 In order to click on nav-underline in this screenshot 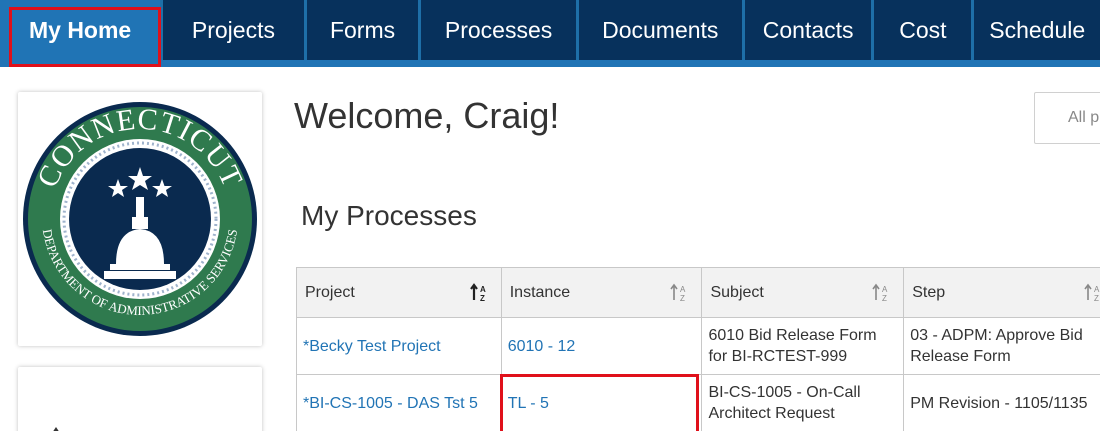, I will do `click(550, 63)`.